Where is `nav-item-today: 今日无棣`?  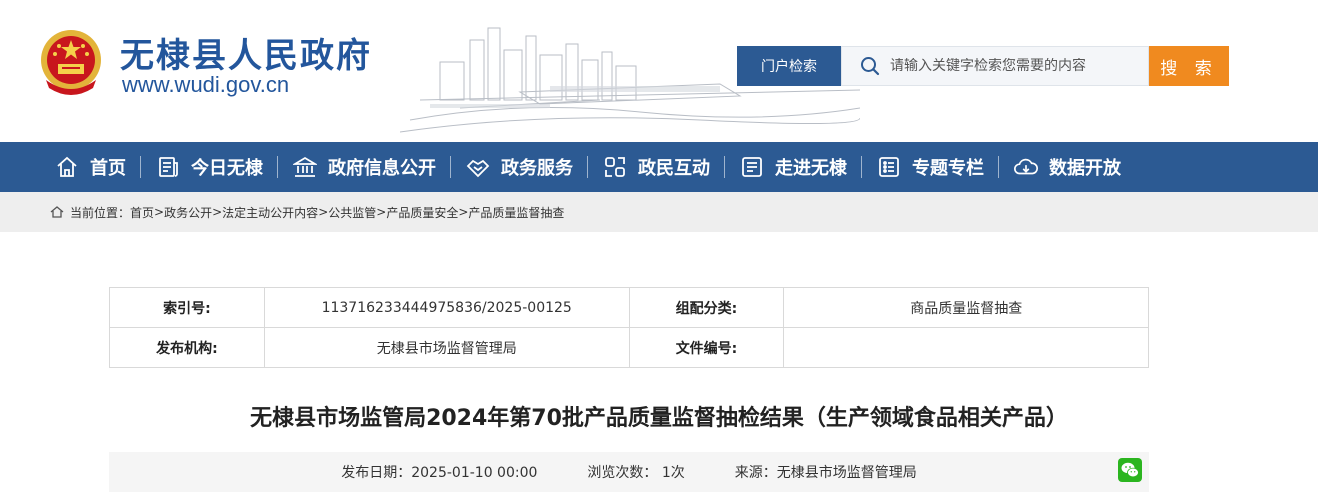
nav-item-today: 今日无棣 is located at coordinates (209, 167).